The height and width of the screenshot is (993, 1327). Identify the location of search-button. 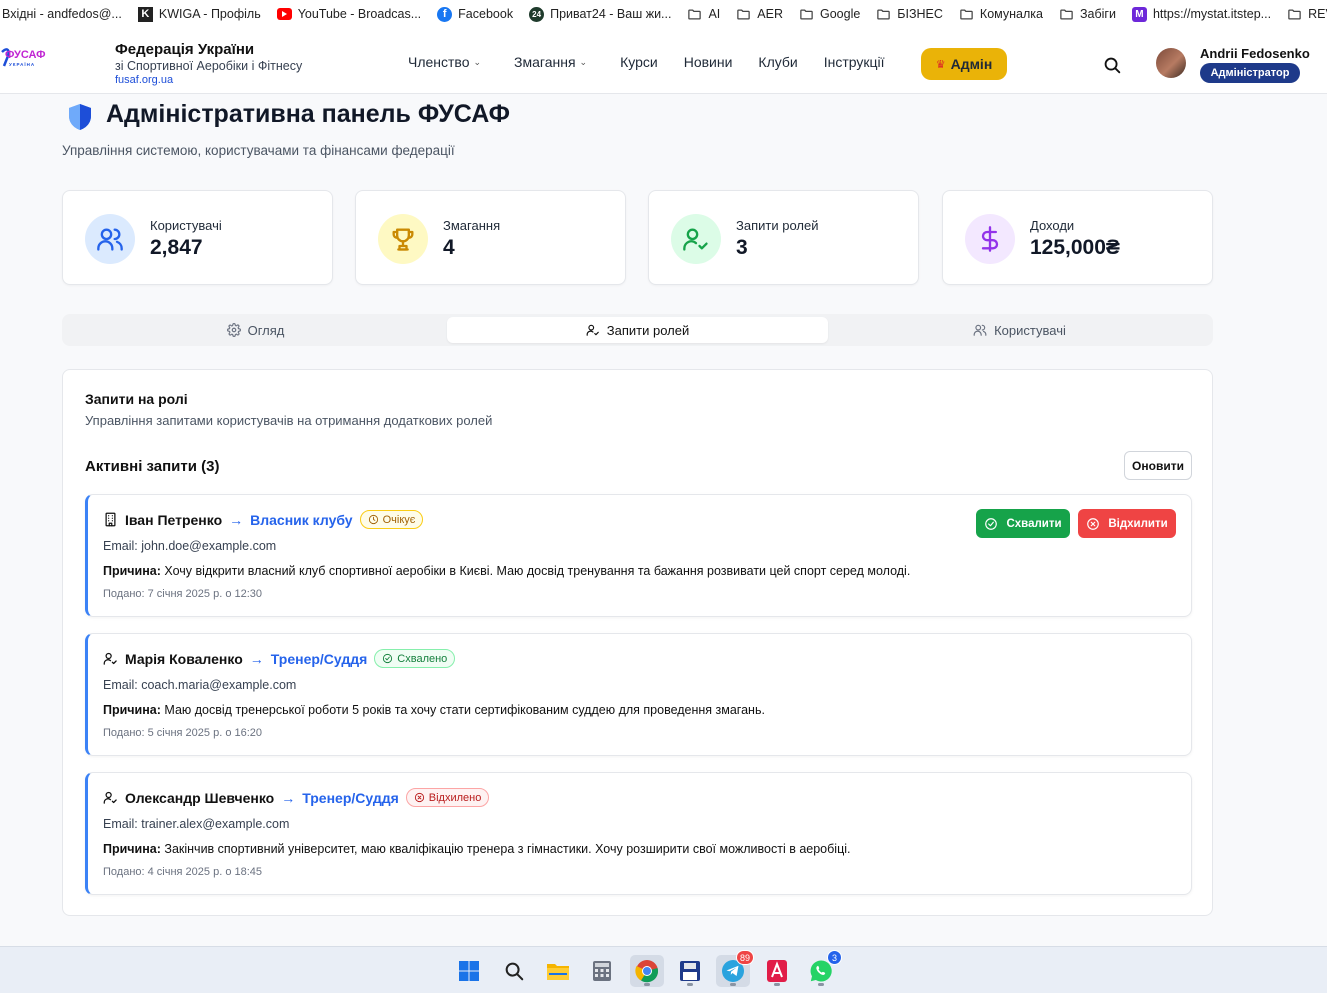
(1112, 65).